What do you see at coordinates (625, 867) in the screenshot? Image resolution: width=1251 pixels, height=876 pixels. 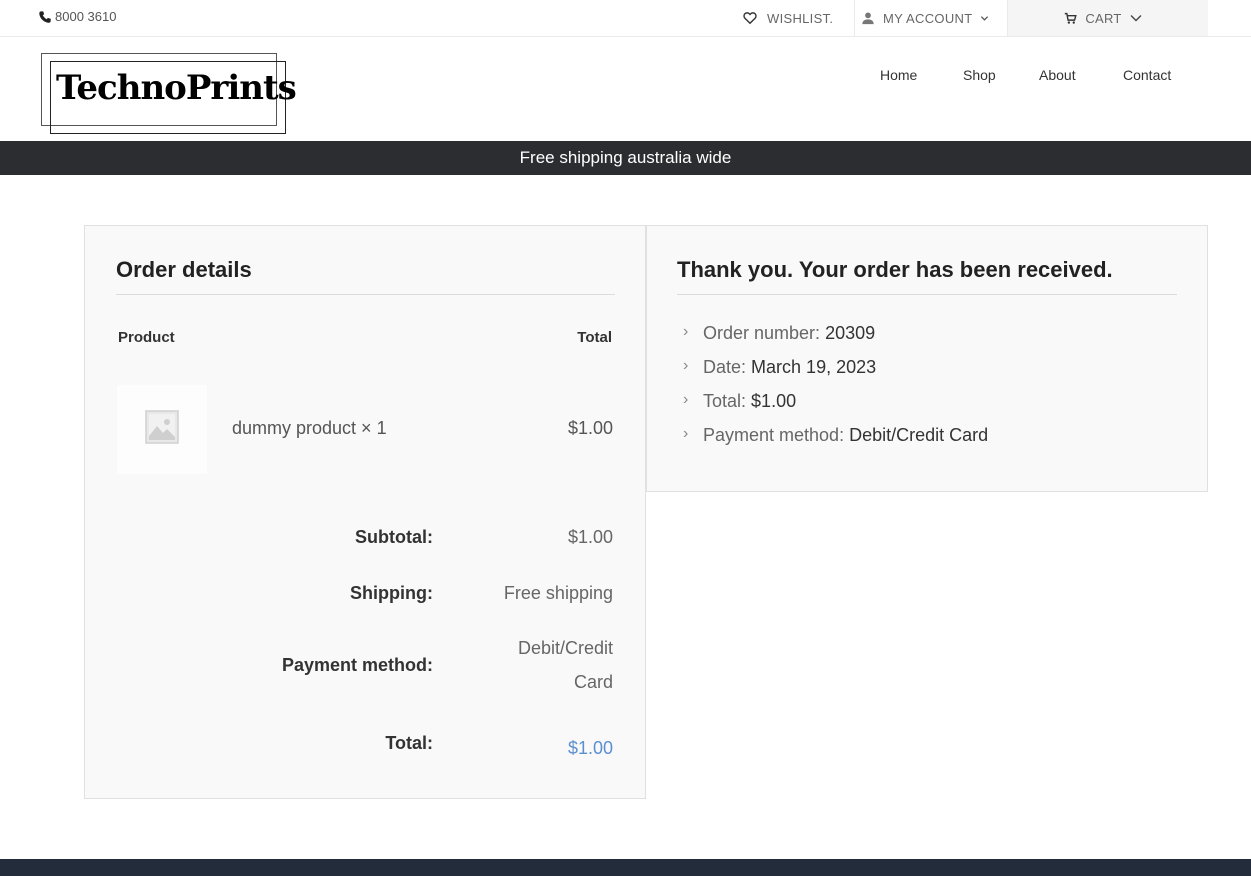 I see `site-footer` at bounding box center [625, 867].